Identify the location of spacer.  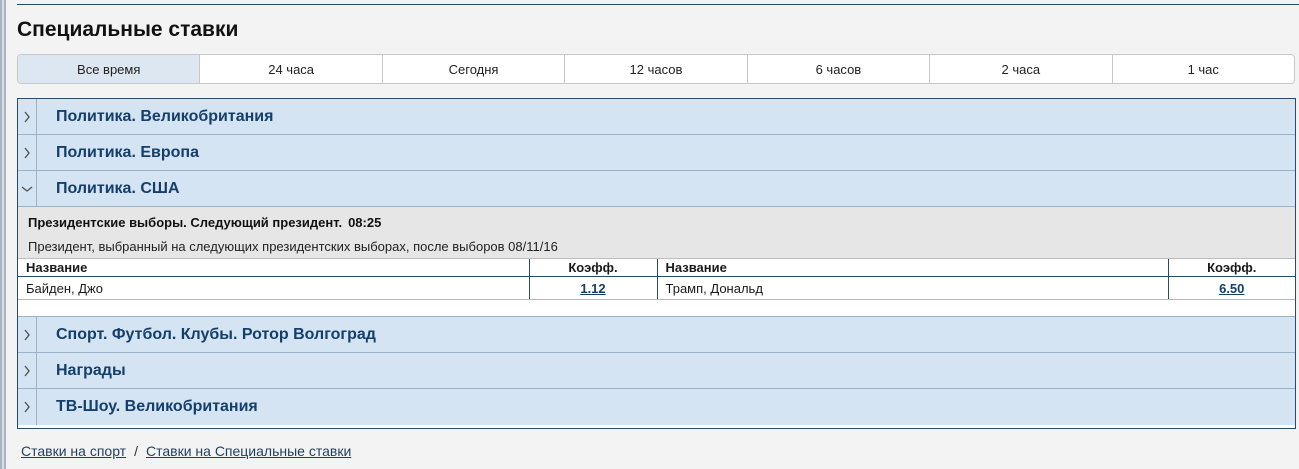
(656, 308).